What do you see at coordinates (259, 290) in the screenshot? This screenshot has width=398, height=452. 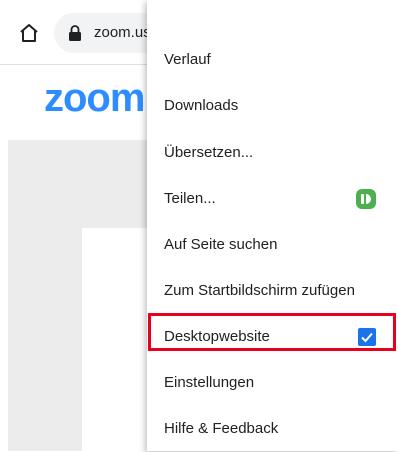 I see `menu-item-label: Zum Startbildschirm zufügen` at bounding box center [259, 290].